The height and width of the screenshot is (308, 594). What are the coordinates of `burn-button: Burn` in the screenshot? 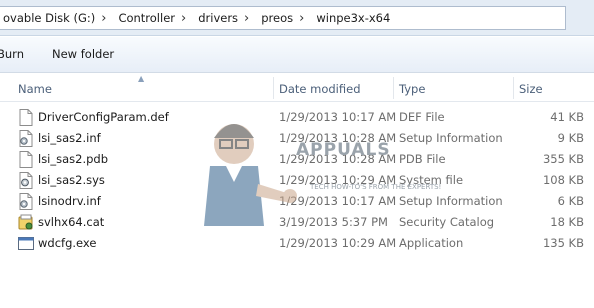 It's located at (12, 54).